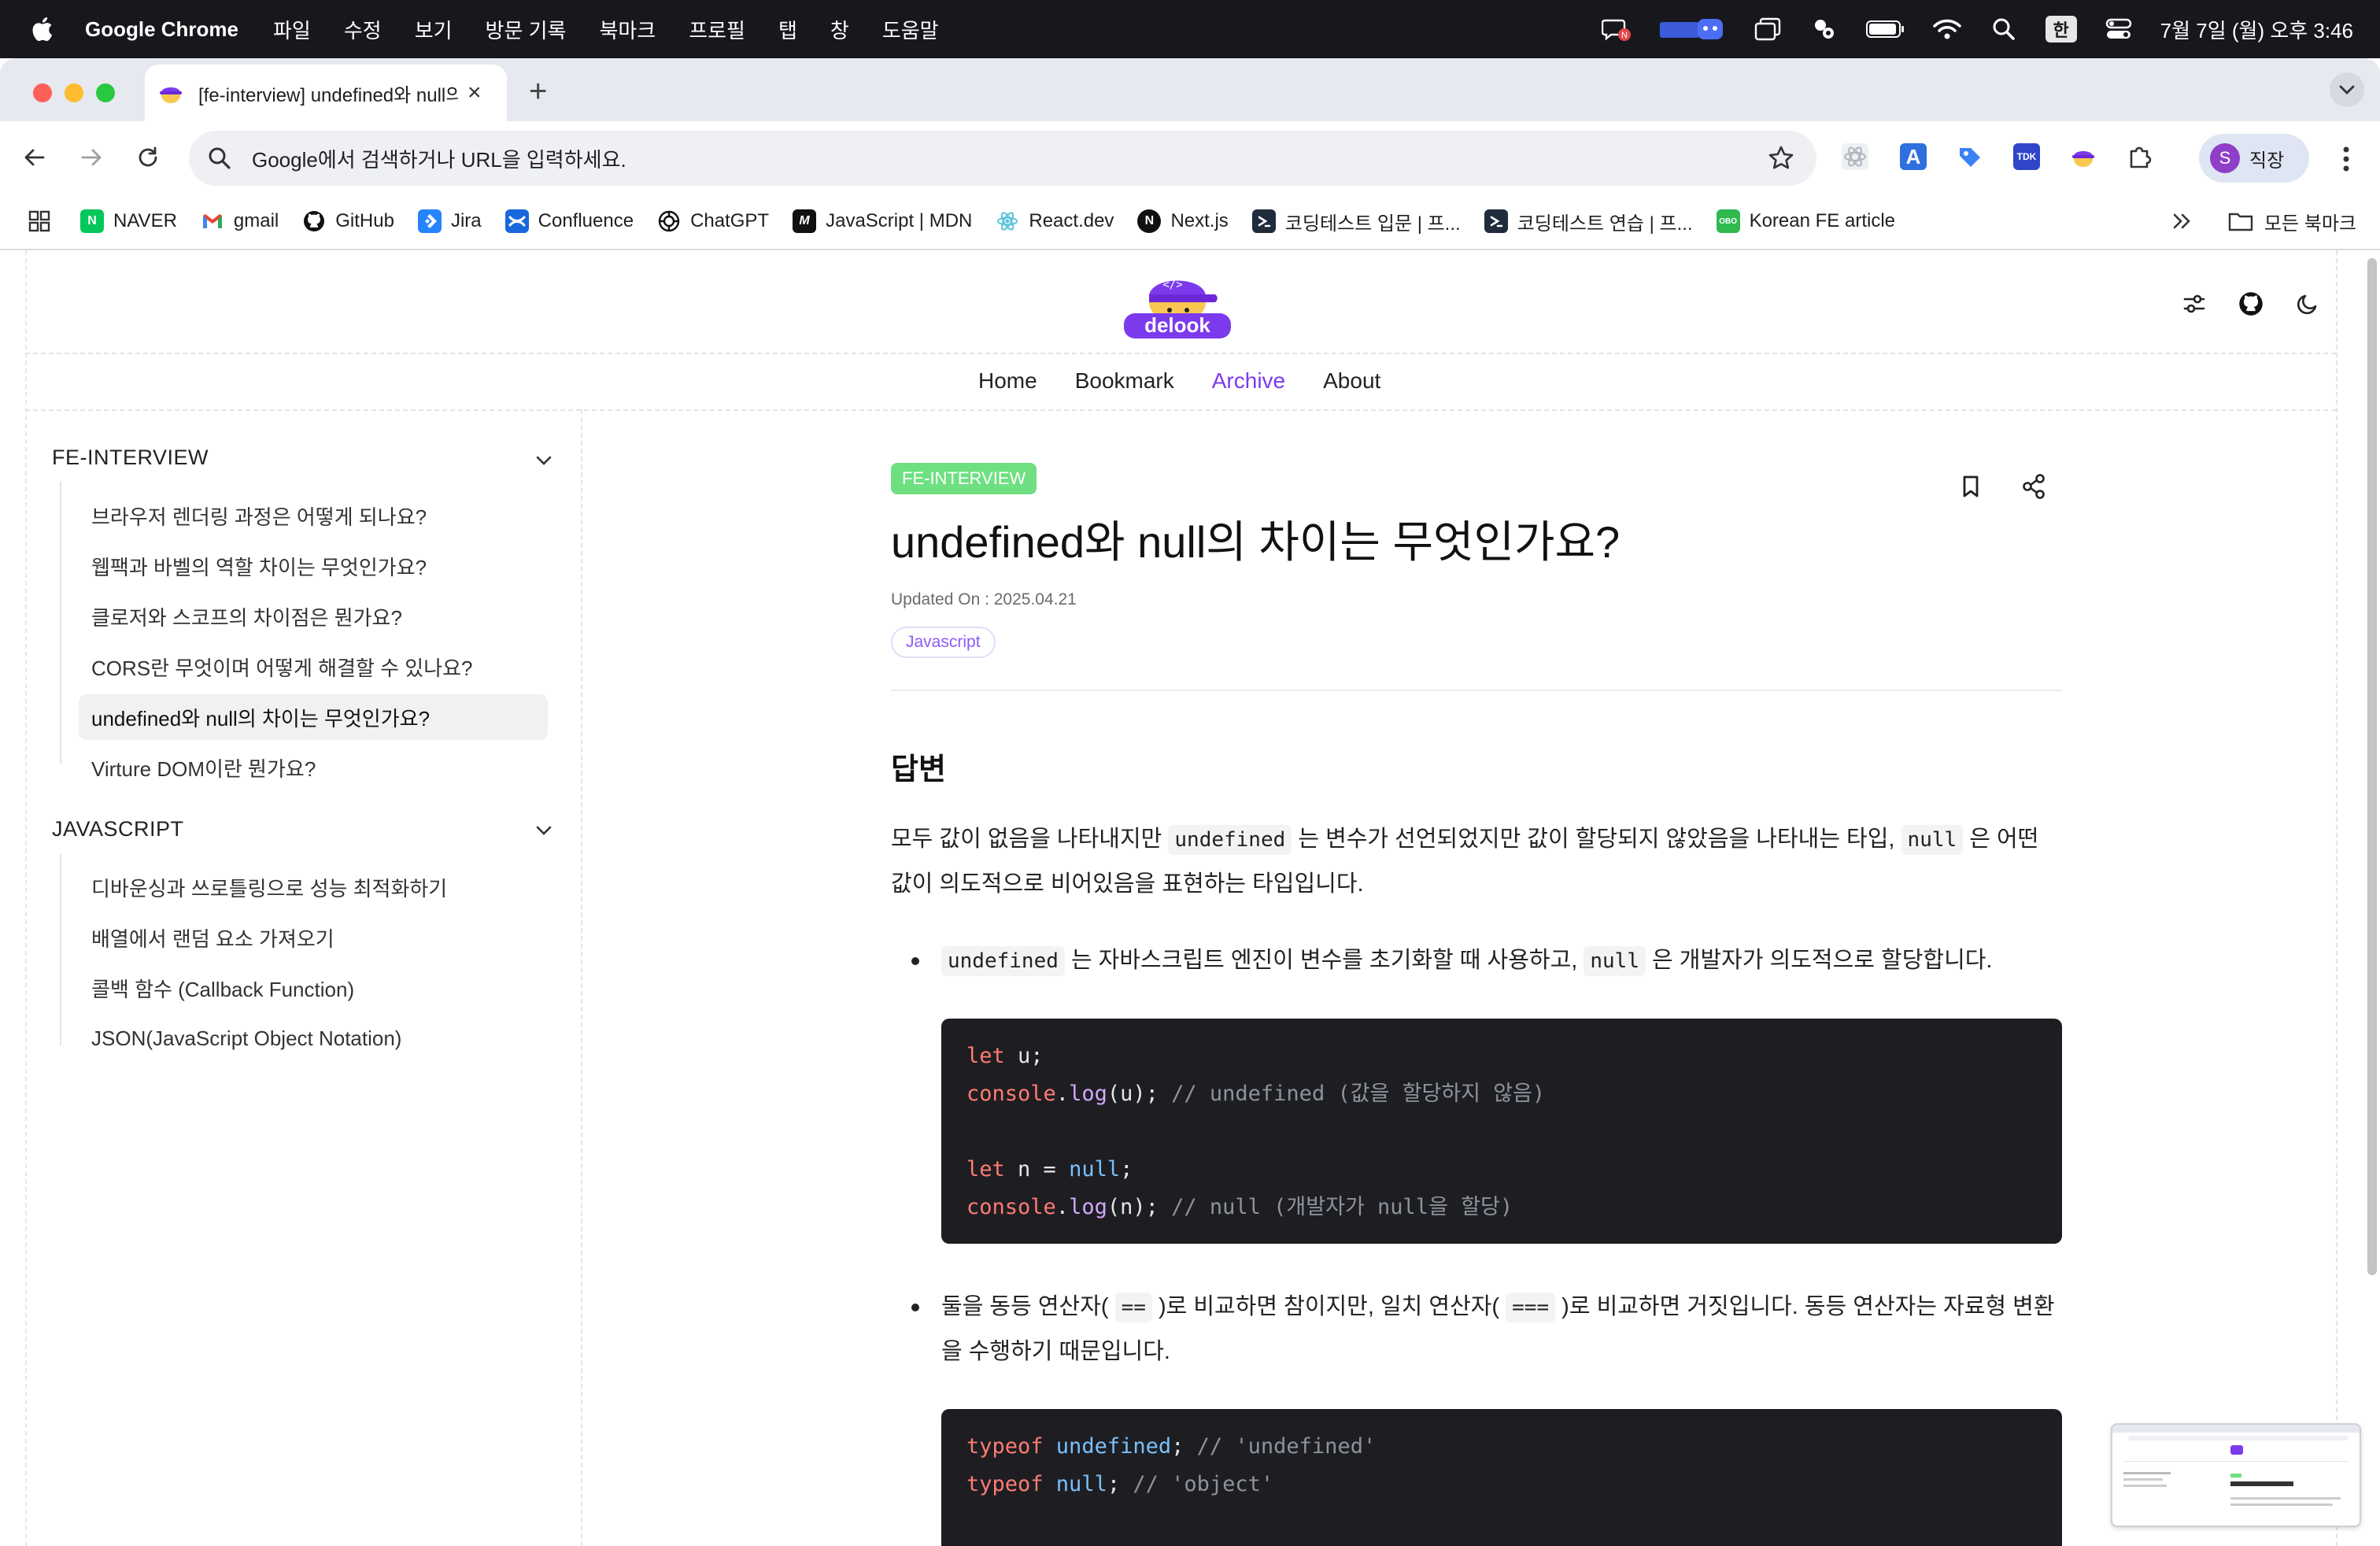 The height and width of the screenshot is (1546, 2380). Describe the element at coordinates (1124, 381) in the screenshot. I see `nav-bookmark: Bookmark` at that location.